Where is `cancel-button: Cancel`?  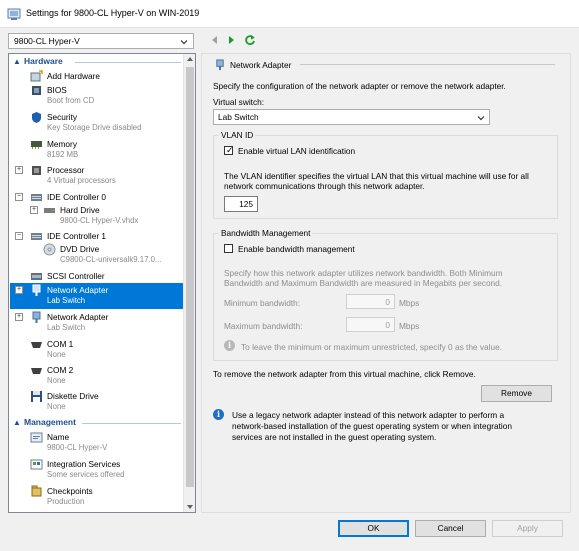 cancel-button: Cancel is located at coordinates (450, 528).